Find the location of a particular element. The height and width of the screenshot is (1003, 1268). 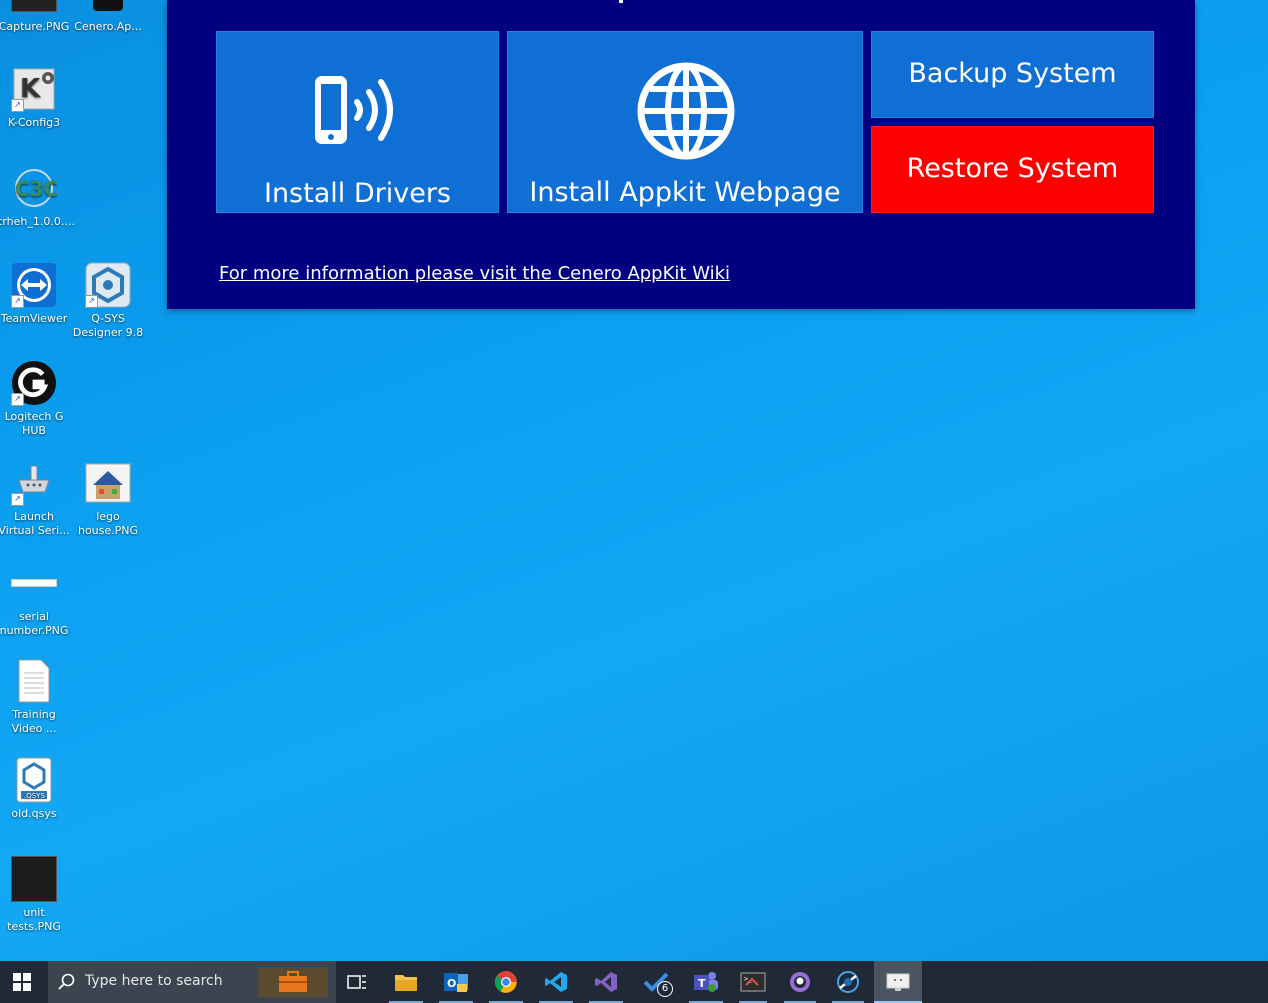

outlook-icon: O is located at coordinates (456, 982).